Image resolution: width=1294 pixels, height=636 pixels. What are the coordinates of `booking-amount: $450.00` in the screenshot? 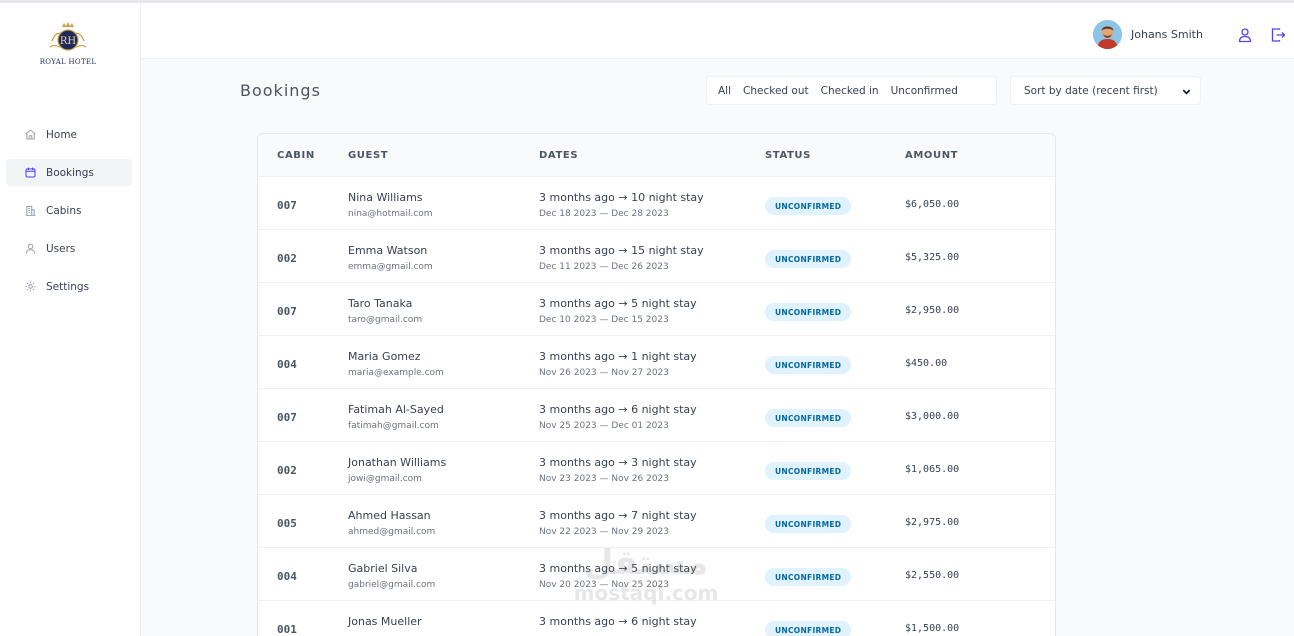 It's located at (926, 363).